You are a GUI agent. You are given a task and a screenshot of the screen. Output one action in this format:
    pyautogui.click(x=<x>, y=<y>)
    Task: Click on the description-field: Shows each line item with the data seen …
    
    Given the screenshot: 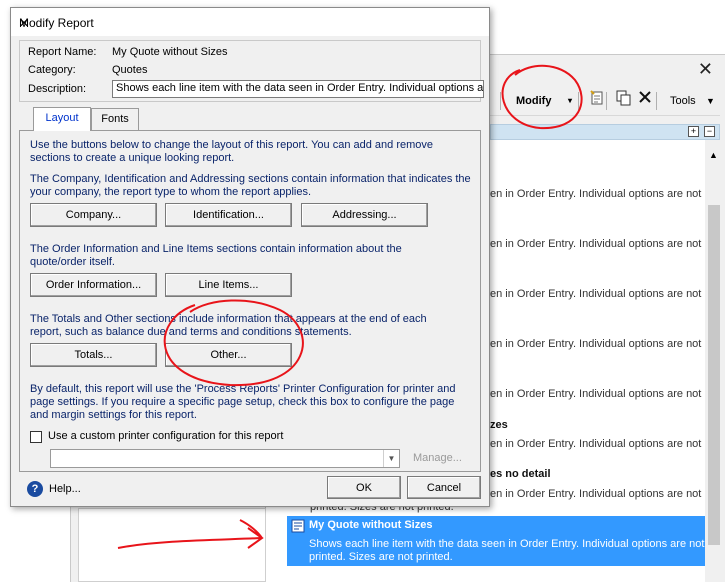 What is the action you would take?
    pyautogui.click(x=298, y=89)
    